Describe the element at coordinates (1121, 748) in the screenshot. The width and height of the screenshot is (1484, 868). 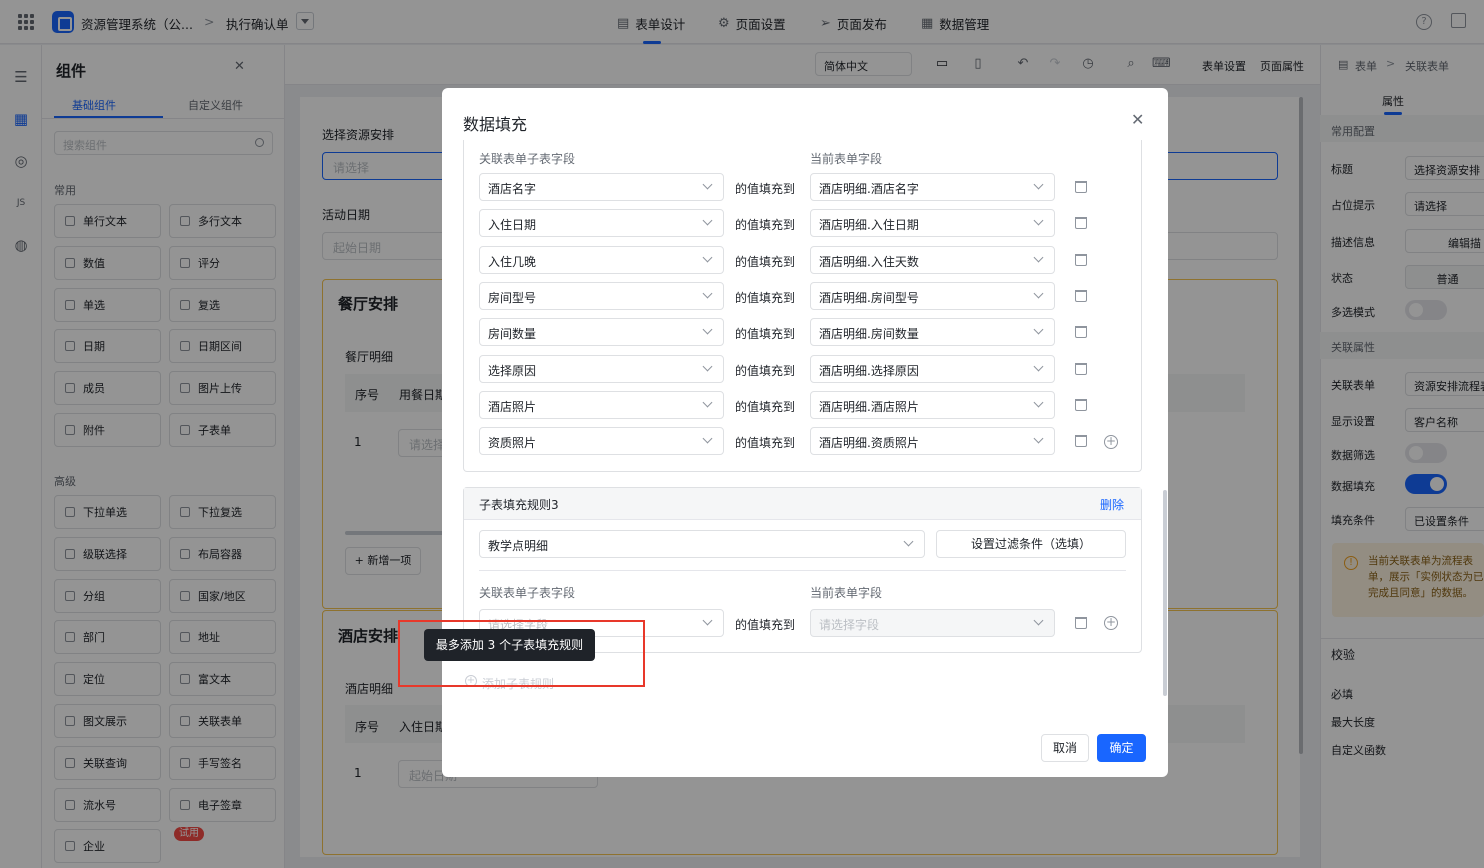
I see `confirm-button: 确定` at that location.